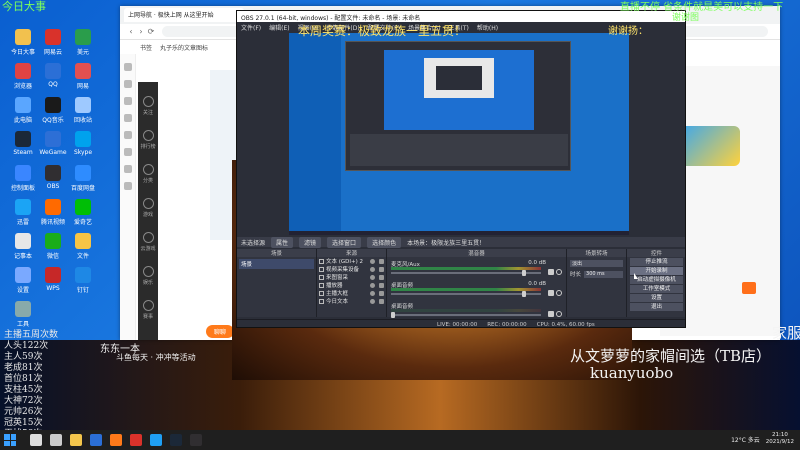 This screenshot has width=800, height=450. Describe the element at coordinates (176, 440) in the screenshot. I see `steam-icon` at that location.